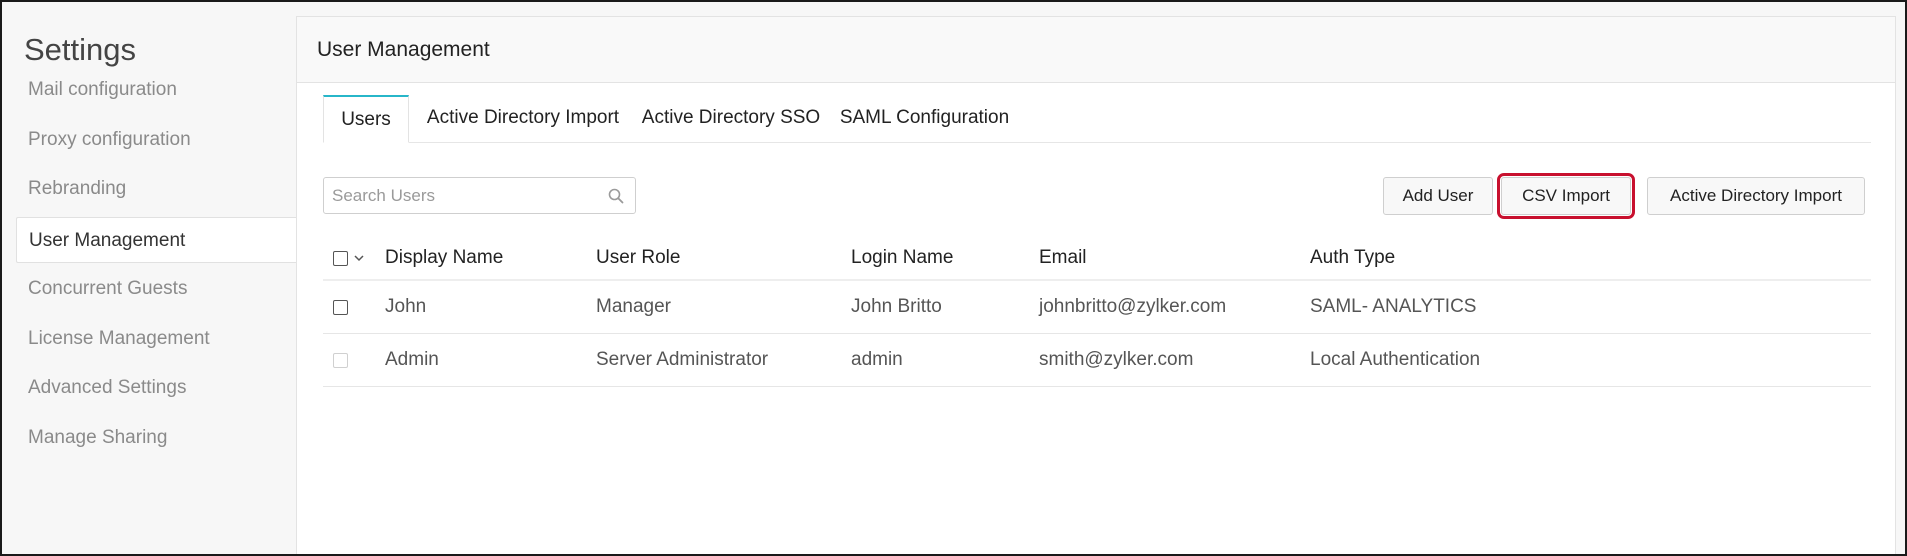  What do you see at coordinates (444, 258) in the screenshot?
I see `column-header-display-name: Display Name` at bounding box center [444, 258].